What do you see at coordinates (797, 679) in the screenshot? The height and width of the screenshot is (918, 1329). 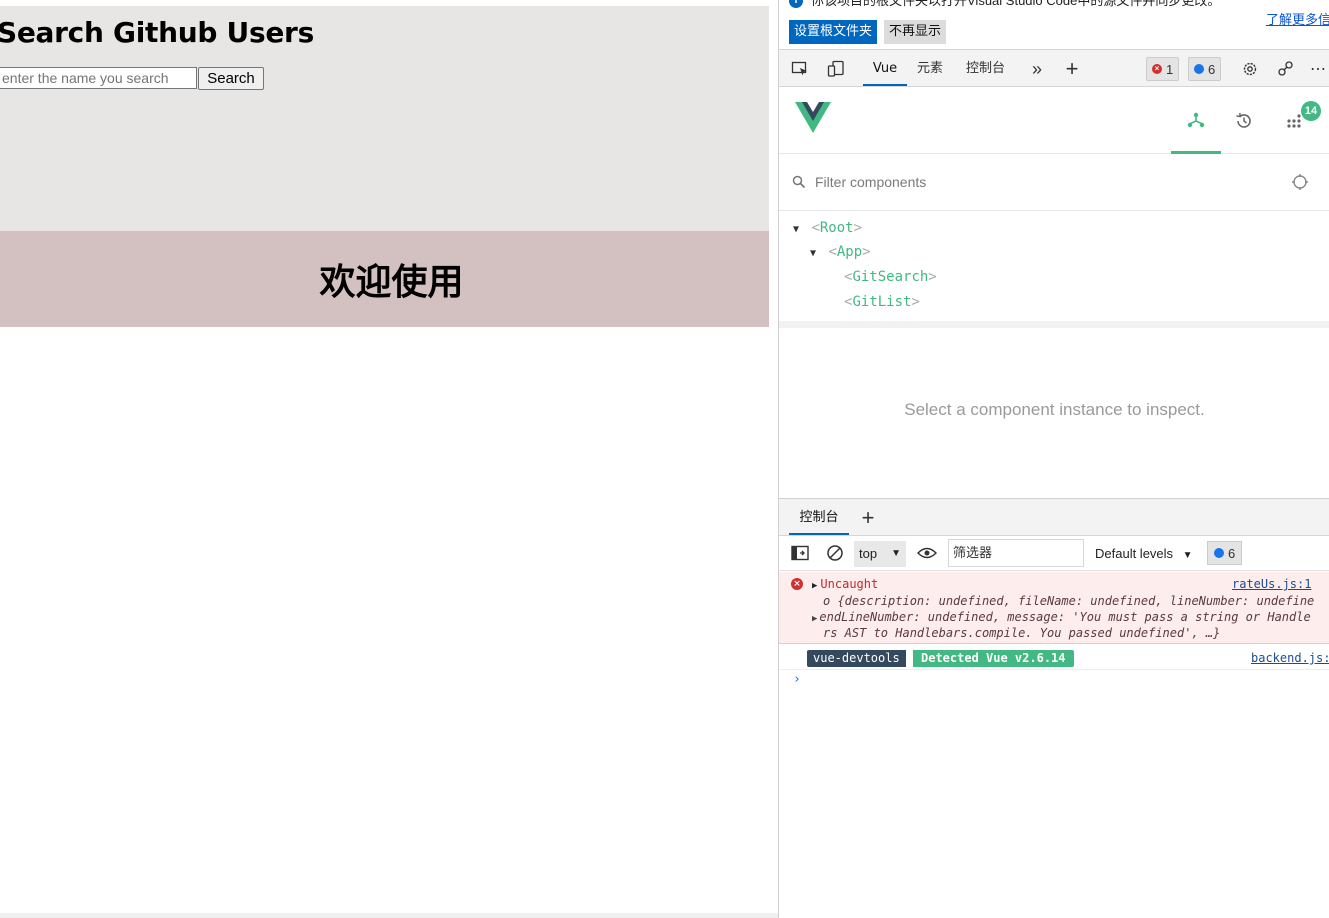 I see `console-prompt-icon: ›` at bounding box center [797, 679].